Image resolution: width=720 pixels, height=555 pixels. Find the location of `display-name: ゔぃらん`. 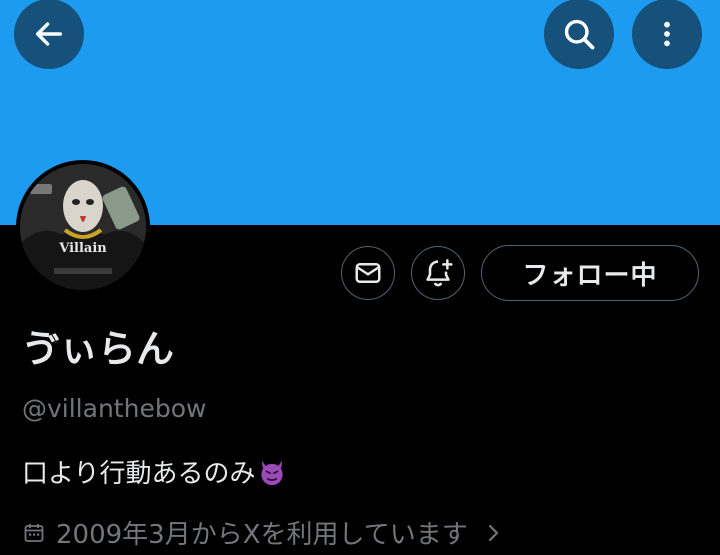

display-name: ゔぃらん is located at coordinates (98, 349).